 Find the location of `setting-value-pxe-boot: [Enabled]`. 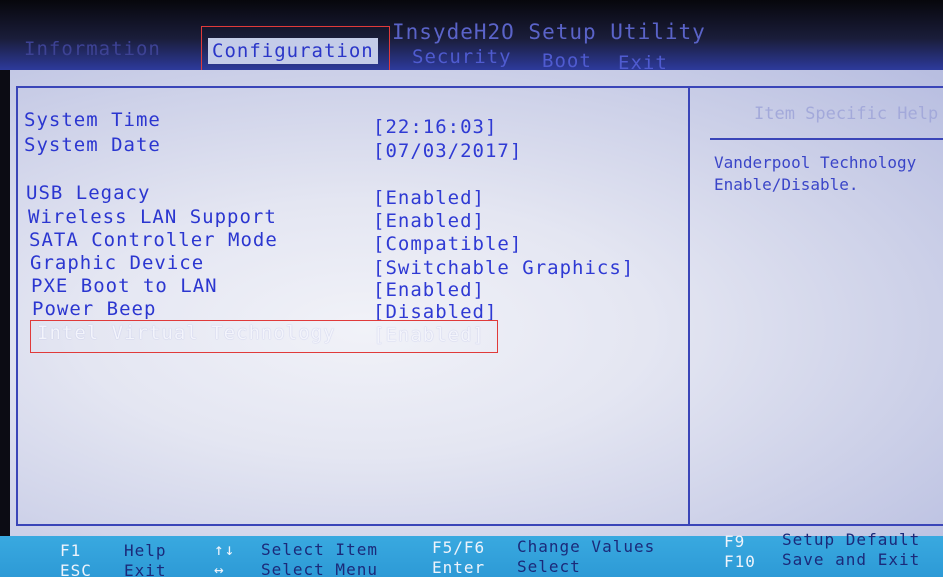

setting-value-pxe-boot: [Enabled] is located at coordinates (429, 290).